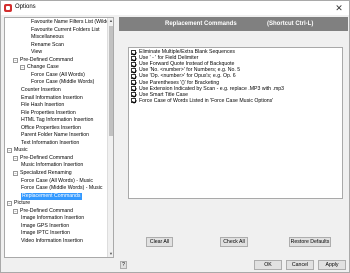 This screenshot has width=350, height=273. What do you see at coordinates (268, 265) in the screenshot?
I see `ok-button: OK` at bounding box center [268, 265].